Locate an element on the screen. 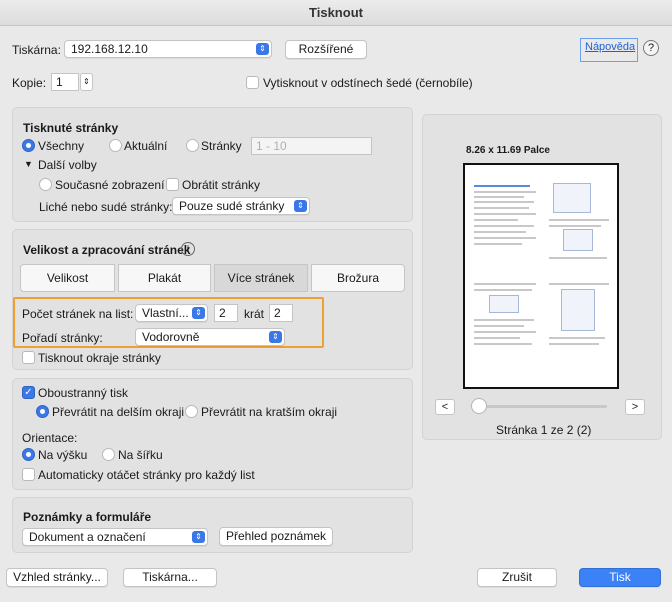 The width and height of the screenshot is (672, 602). page-status: Stránka 1 ze 2 (2) is located at coordinates (544, 430).